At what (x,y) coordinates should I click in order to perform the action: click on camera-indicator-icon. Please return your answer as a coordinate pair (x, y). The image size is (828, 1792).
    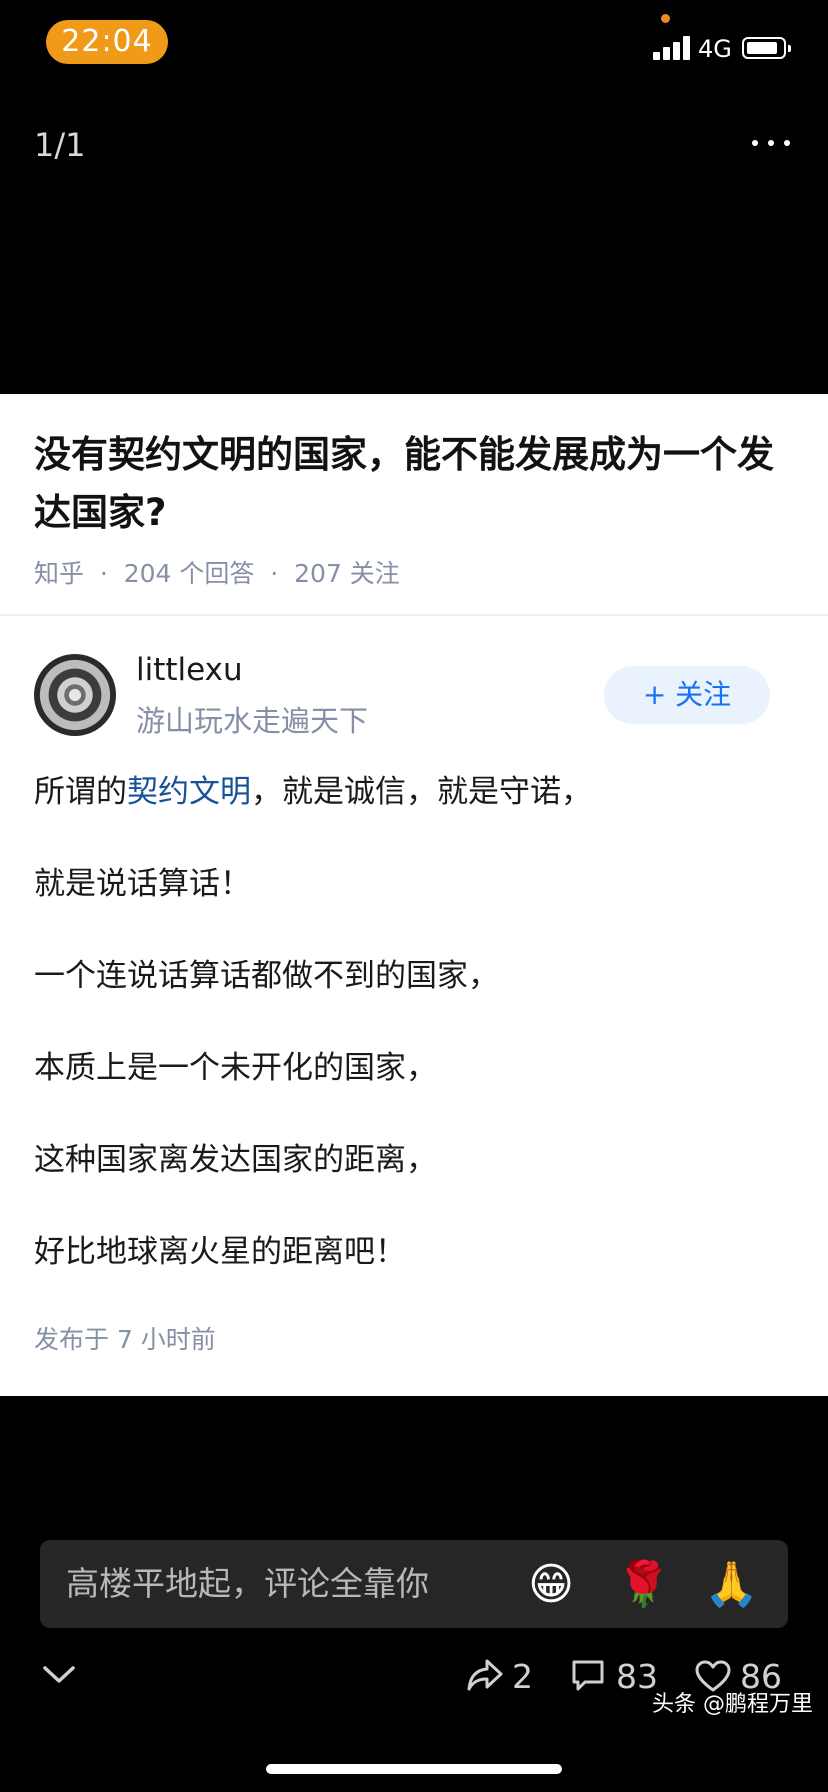
    Looking at the image, I should click on (665, 18).